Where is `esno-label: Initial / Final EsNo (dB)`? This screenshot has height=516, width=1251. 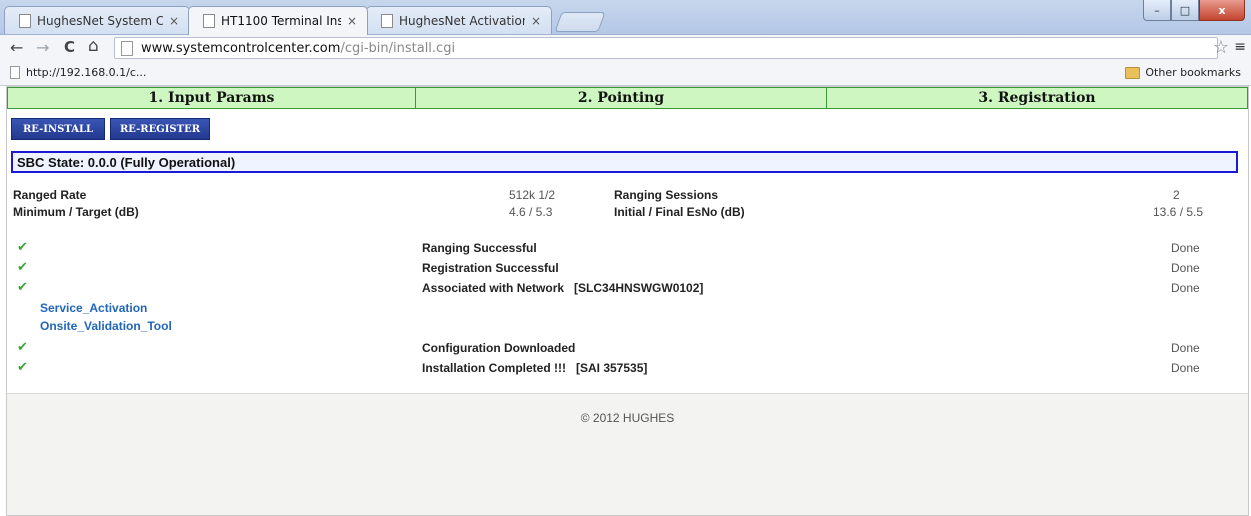
esno-label: Initial / Final EsNo (dB) is located at coordinates (679, 212).